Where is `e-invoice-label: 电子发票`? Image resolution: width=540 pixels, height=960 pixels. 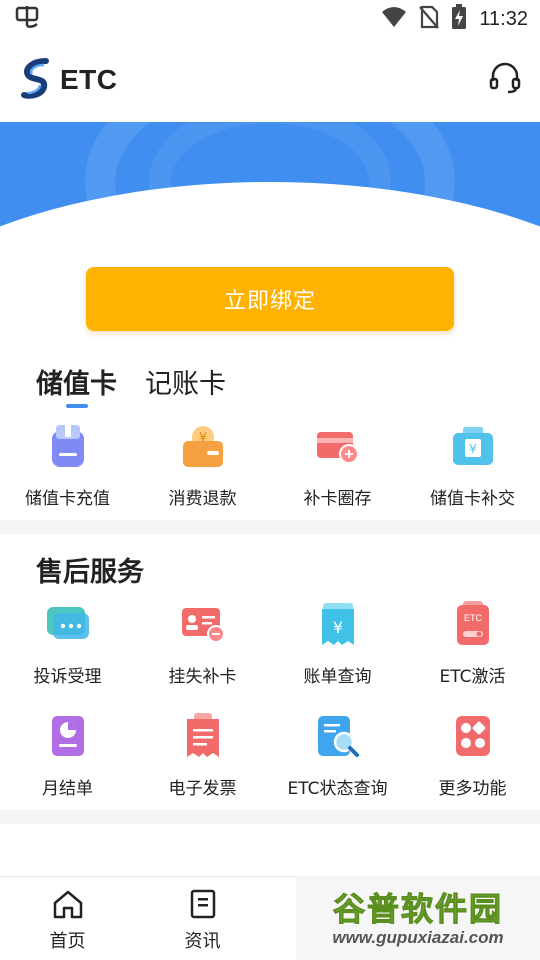 e-invoice-label: 电子发票 is located at coordinates (202, 789).